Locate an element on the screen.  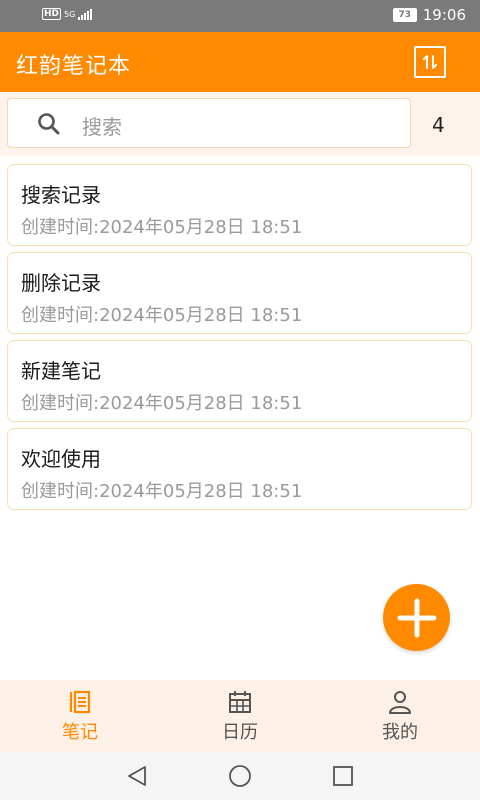
add-note-button is located at coordinates (416, 617).